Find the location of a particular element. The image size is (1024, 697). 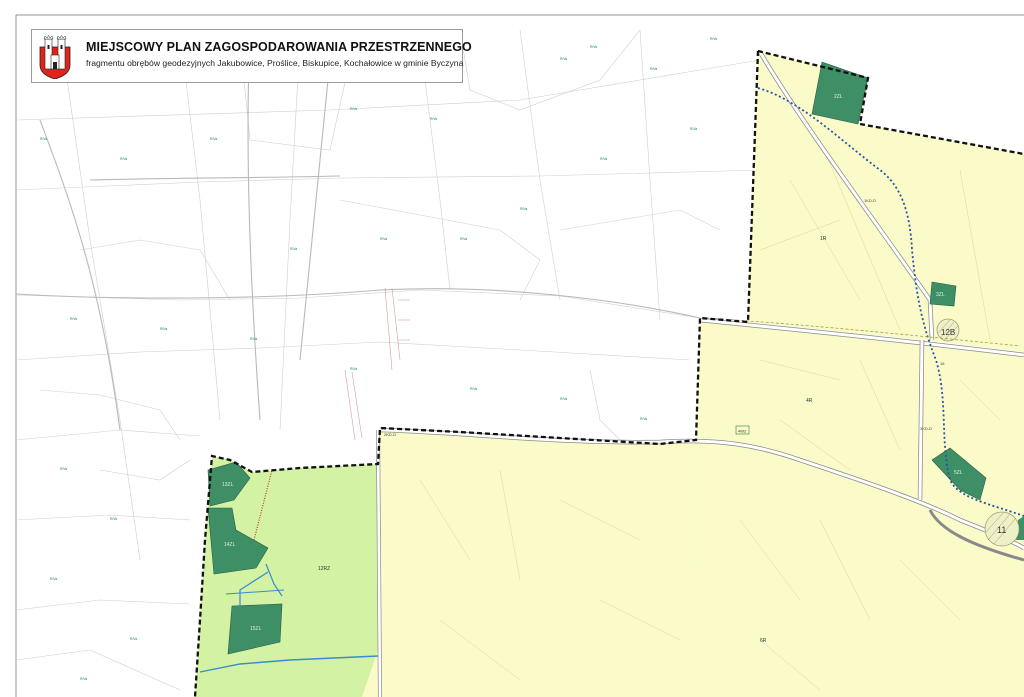

marker-label-12b: 12B is located at coordinates (948, 332).